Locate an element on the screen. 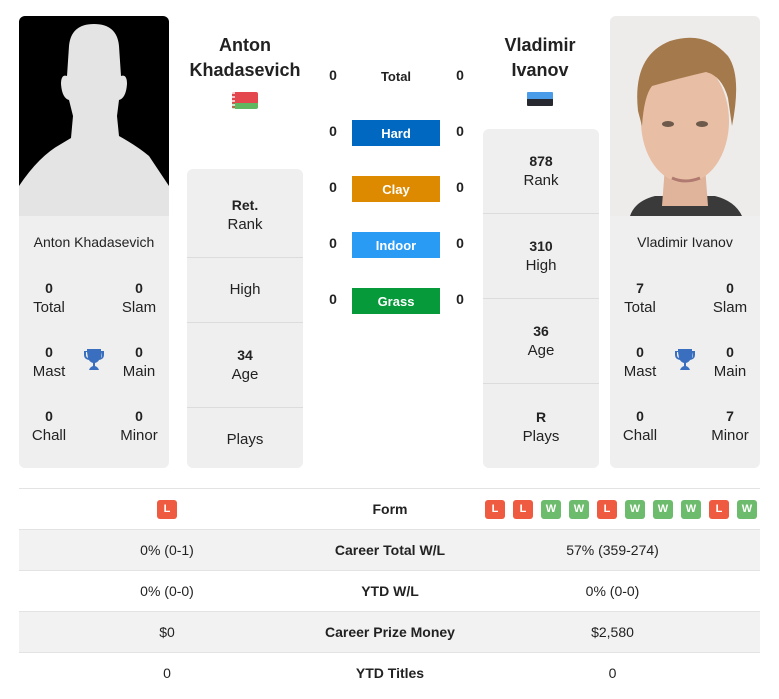 The height and width of the screenshot is (699, 779). h2h-clay-p2: 0 is located at coordinates (460, 187).